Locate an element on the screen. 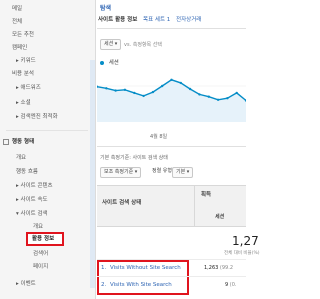 The image size is (320, 299). sidebar-item-social: ▸ 소셜 is located at coordinates (52, 103).